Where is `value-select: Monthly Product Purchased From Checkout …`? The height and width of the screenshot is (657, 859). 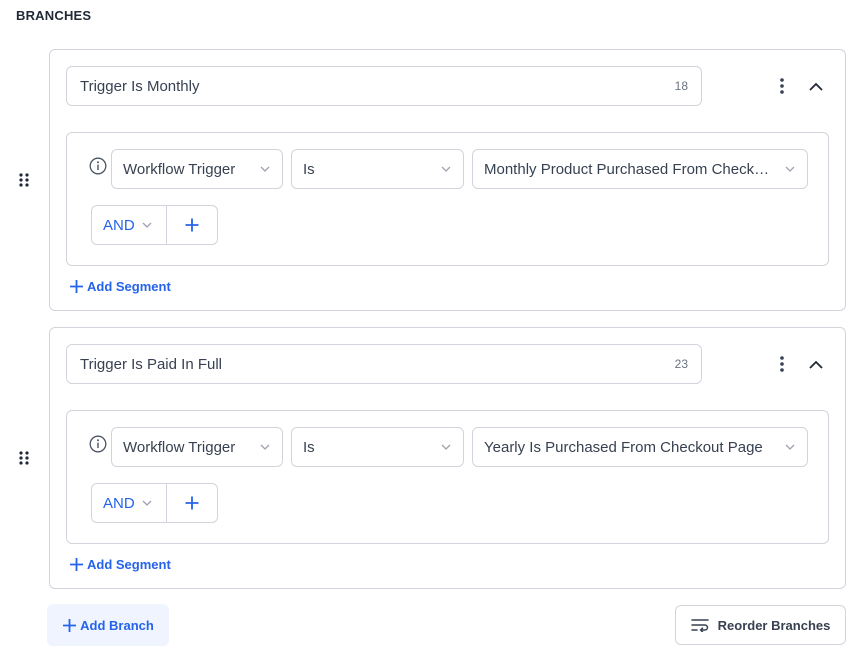
value-select: Monthly Product Purchased From Checkout … is located at coordinates (640, 169).